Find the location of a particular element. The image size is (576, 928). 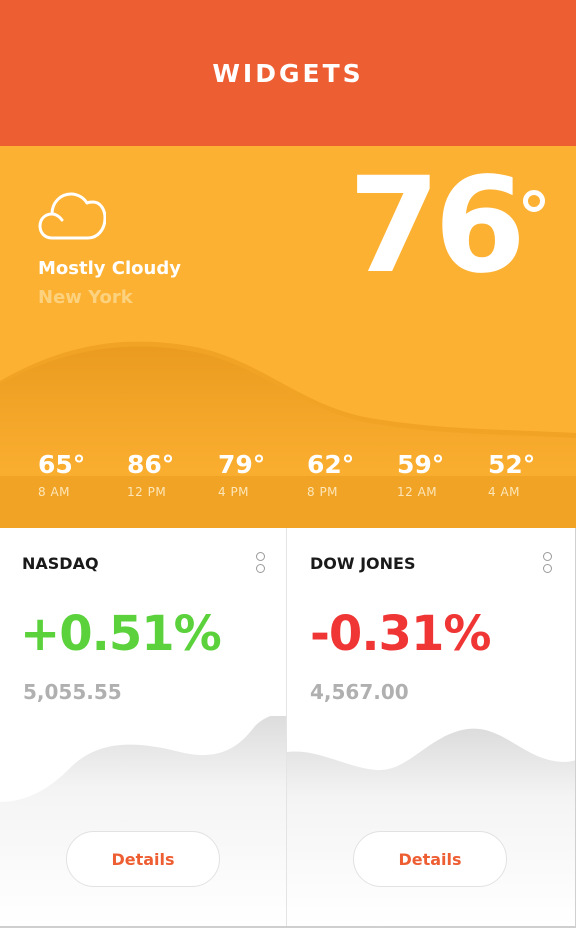

stock-name: NASDAQ is located at coordinates (60, 563).